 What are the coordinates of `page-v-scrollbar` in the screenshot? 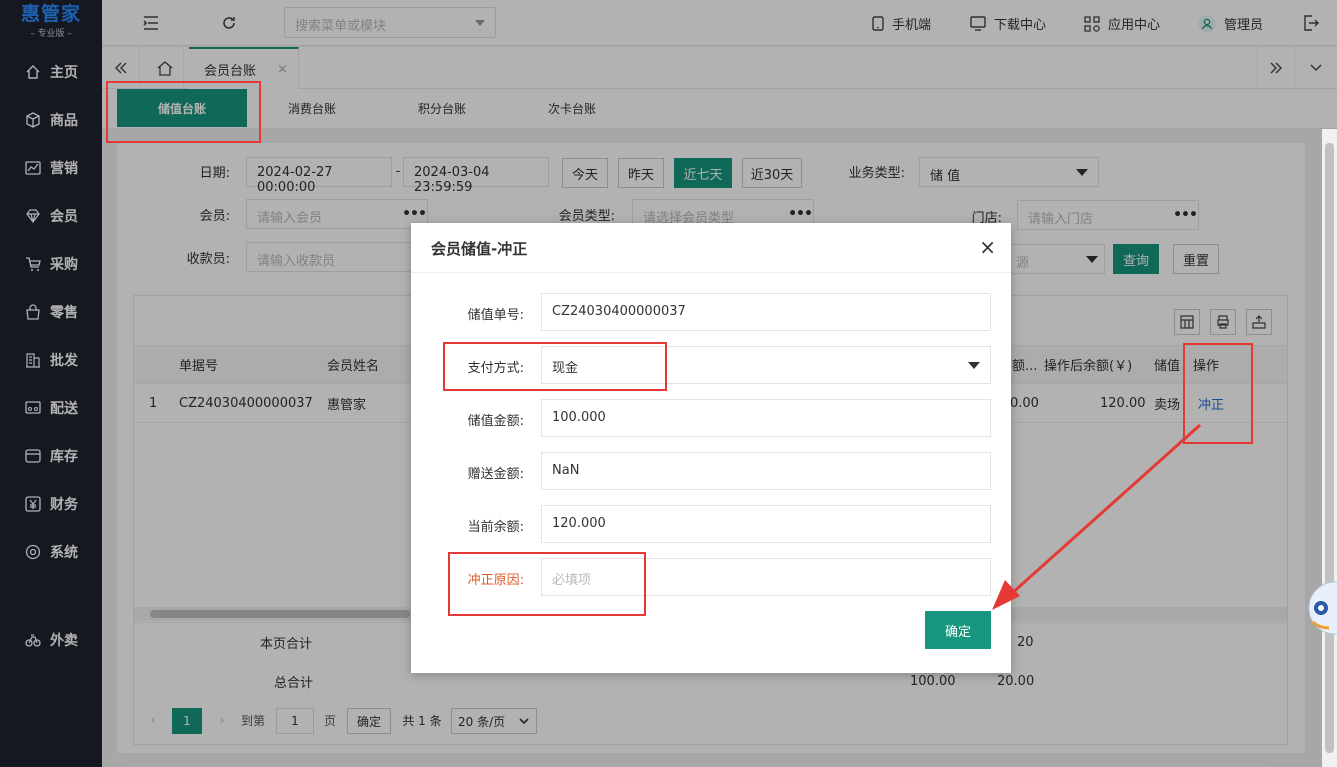 It's located at (1329, 448).